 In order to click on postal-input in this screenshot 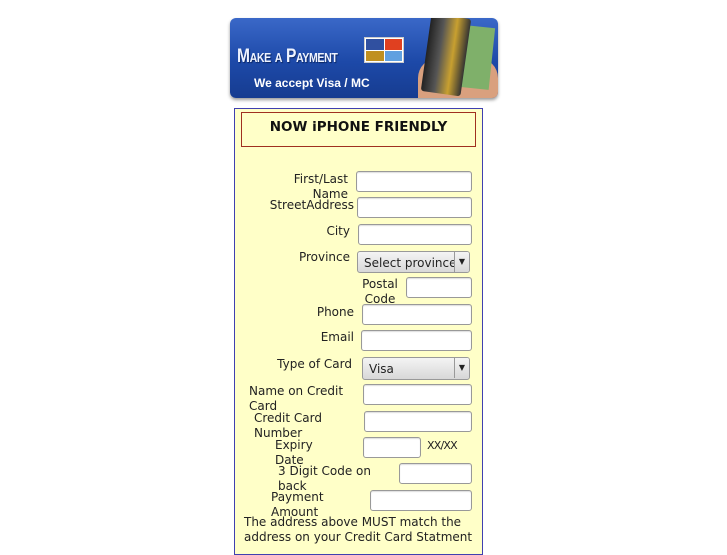, I will do `click(439, 287)`.